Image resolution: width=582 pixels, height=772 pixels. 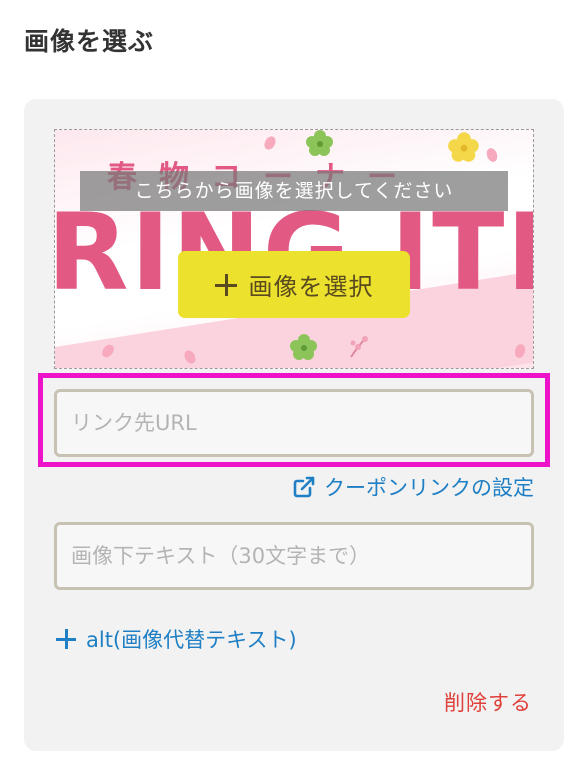 What do you see at coordinates (319, 143) in the screenshot?
I see `flower-green-icon` at bounding box center [319, 143].